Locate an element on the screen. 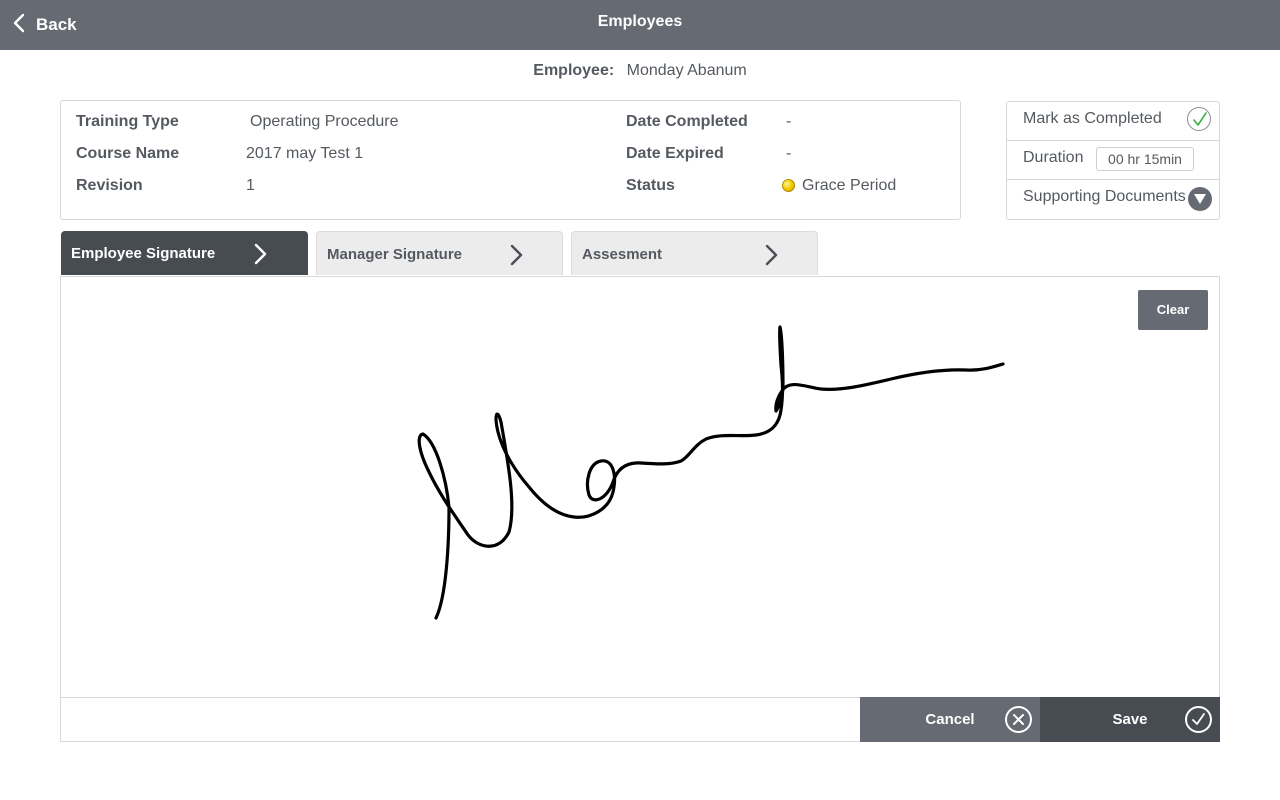 This screenshot has height=800, width=1280. duration-row: Duration 00 hr 15min is located at coordinates (1113, 160).